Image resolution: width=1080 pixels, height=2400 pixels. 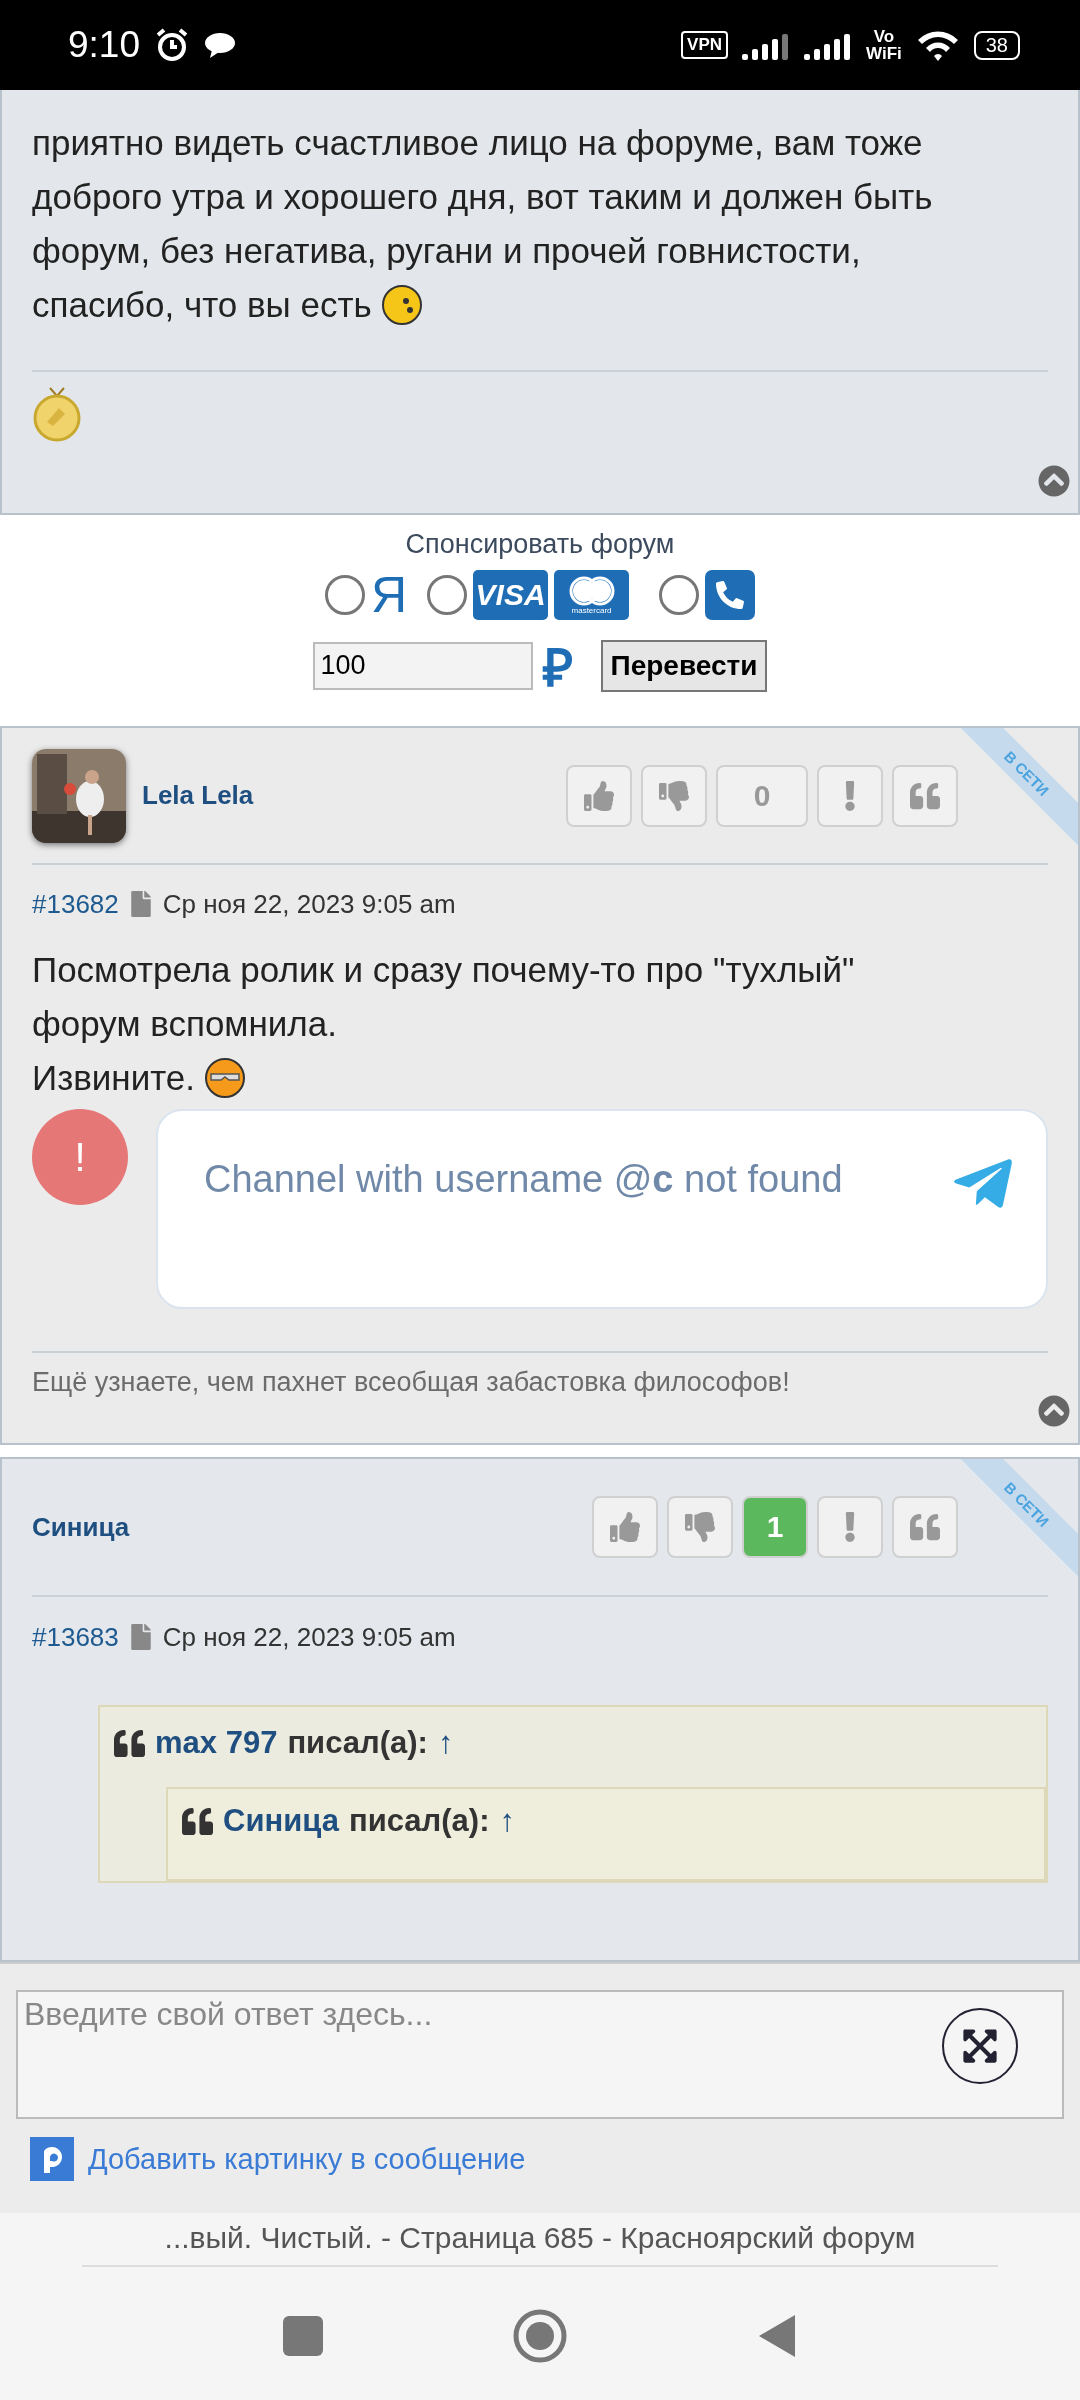 I want to click on yandex-logo: Я, so click(x=389, y=595).